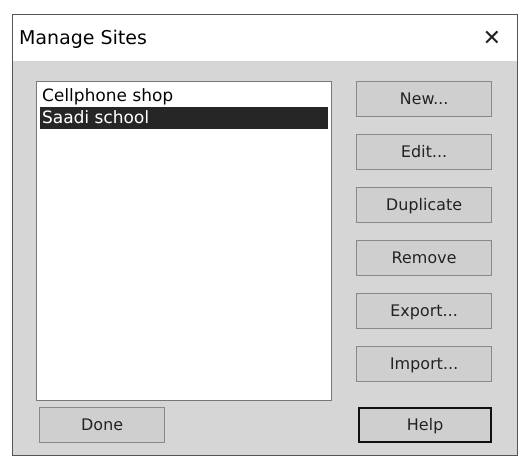 This screenshot has width=525, height=470. I want to click on dialog-button: Remove, so click(424, 258).